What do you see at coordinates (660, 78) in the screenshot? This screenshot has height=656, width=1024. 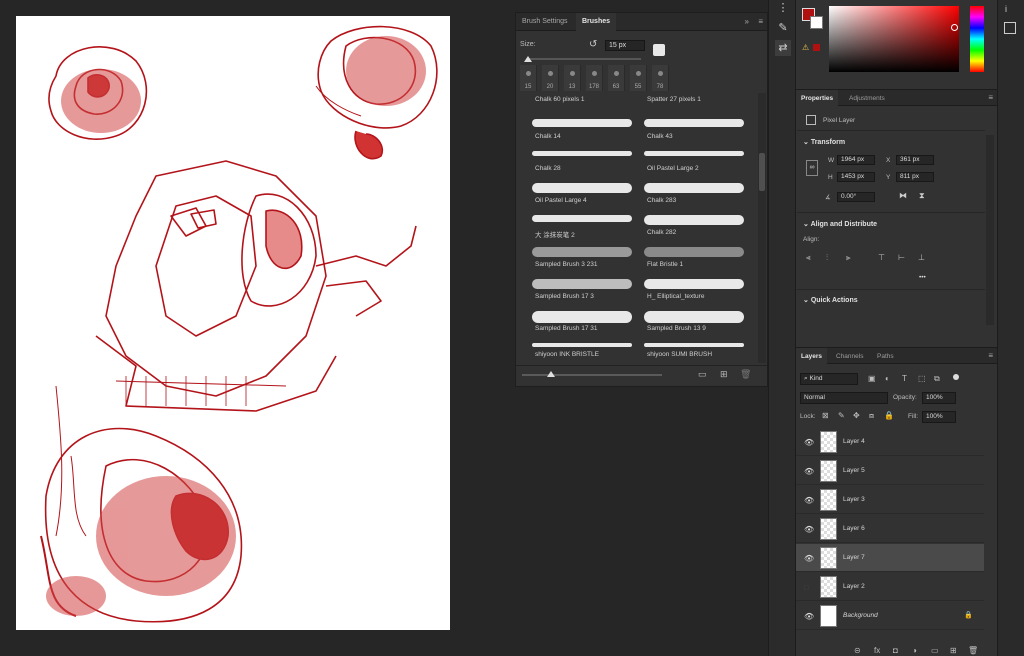 I see `recent-preset: 78` at bounding box center [660, 78].